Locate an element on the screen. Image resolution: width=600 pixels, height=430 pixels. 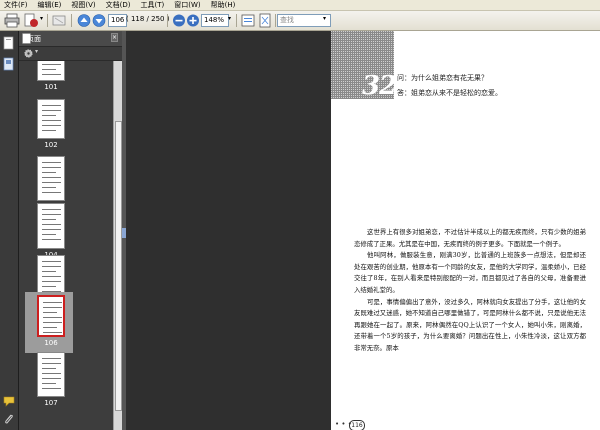
bookmarks-icon is located at coordinates (9, 64).